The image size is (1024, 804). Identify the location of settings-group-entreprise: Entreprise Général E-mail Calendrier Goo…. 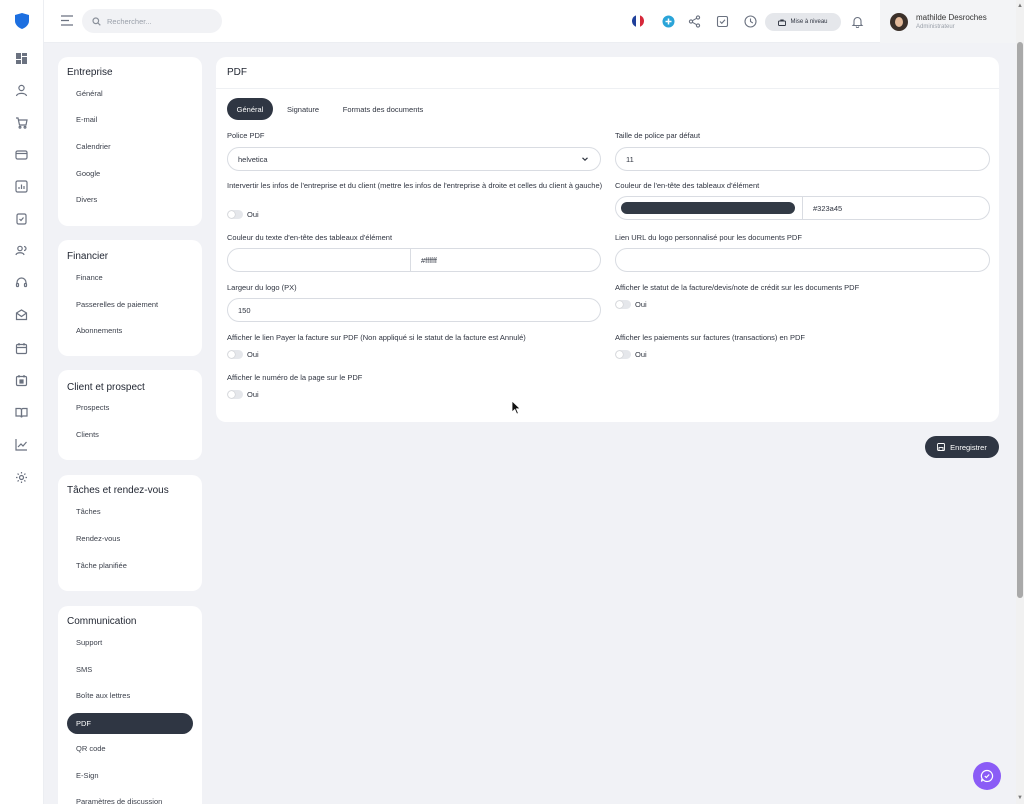
(130, 141).